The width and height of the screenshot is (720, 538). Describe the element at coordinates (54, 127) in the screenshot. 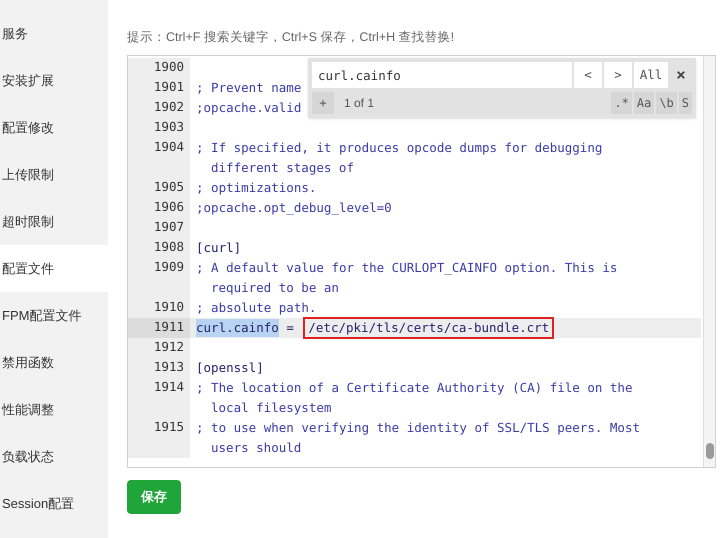

I see `sidebar-item: 配置修改` at that location.